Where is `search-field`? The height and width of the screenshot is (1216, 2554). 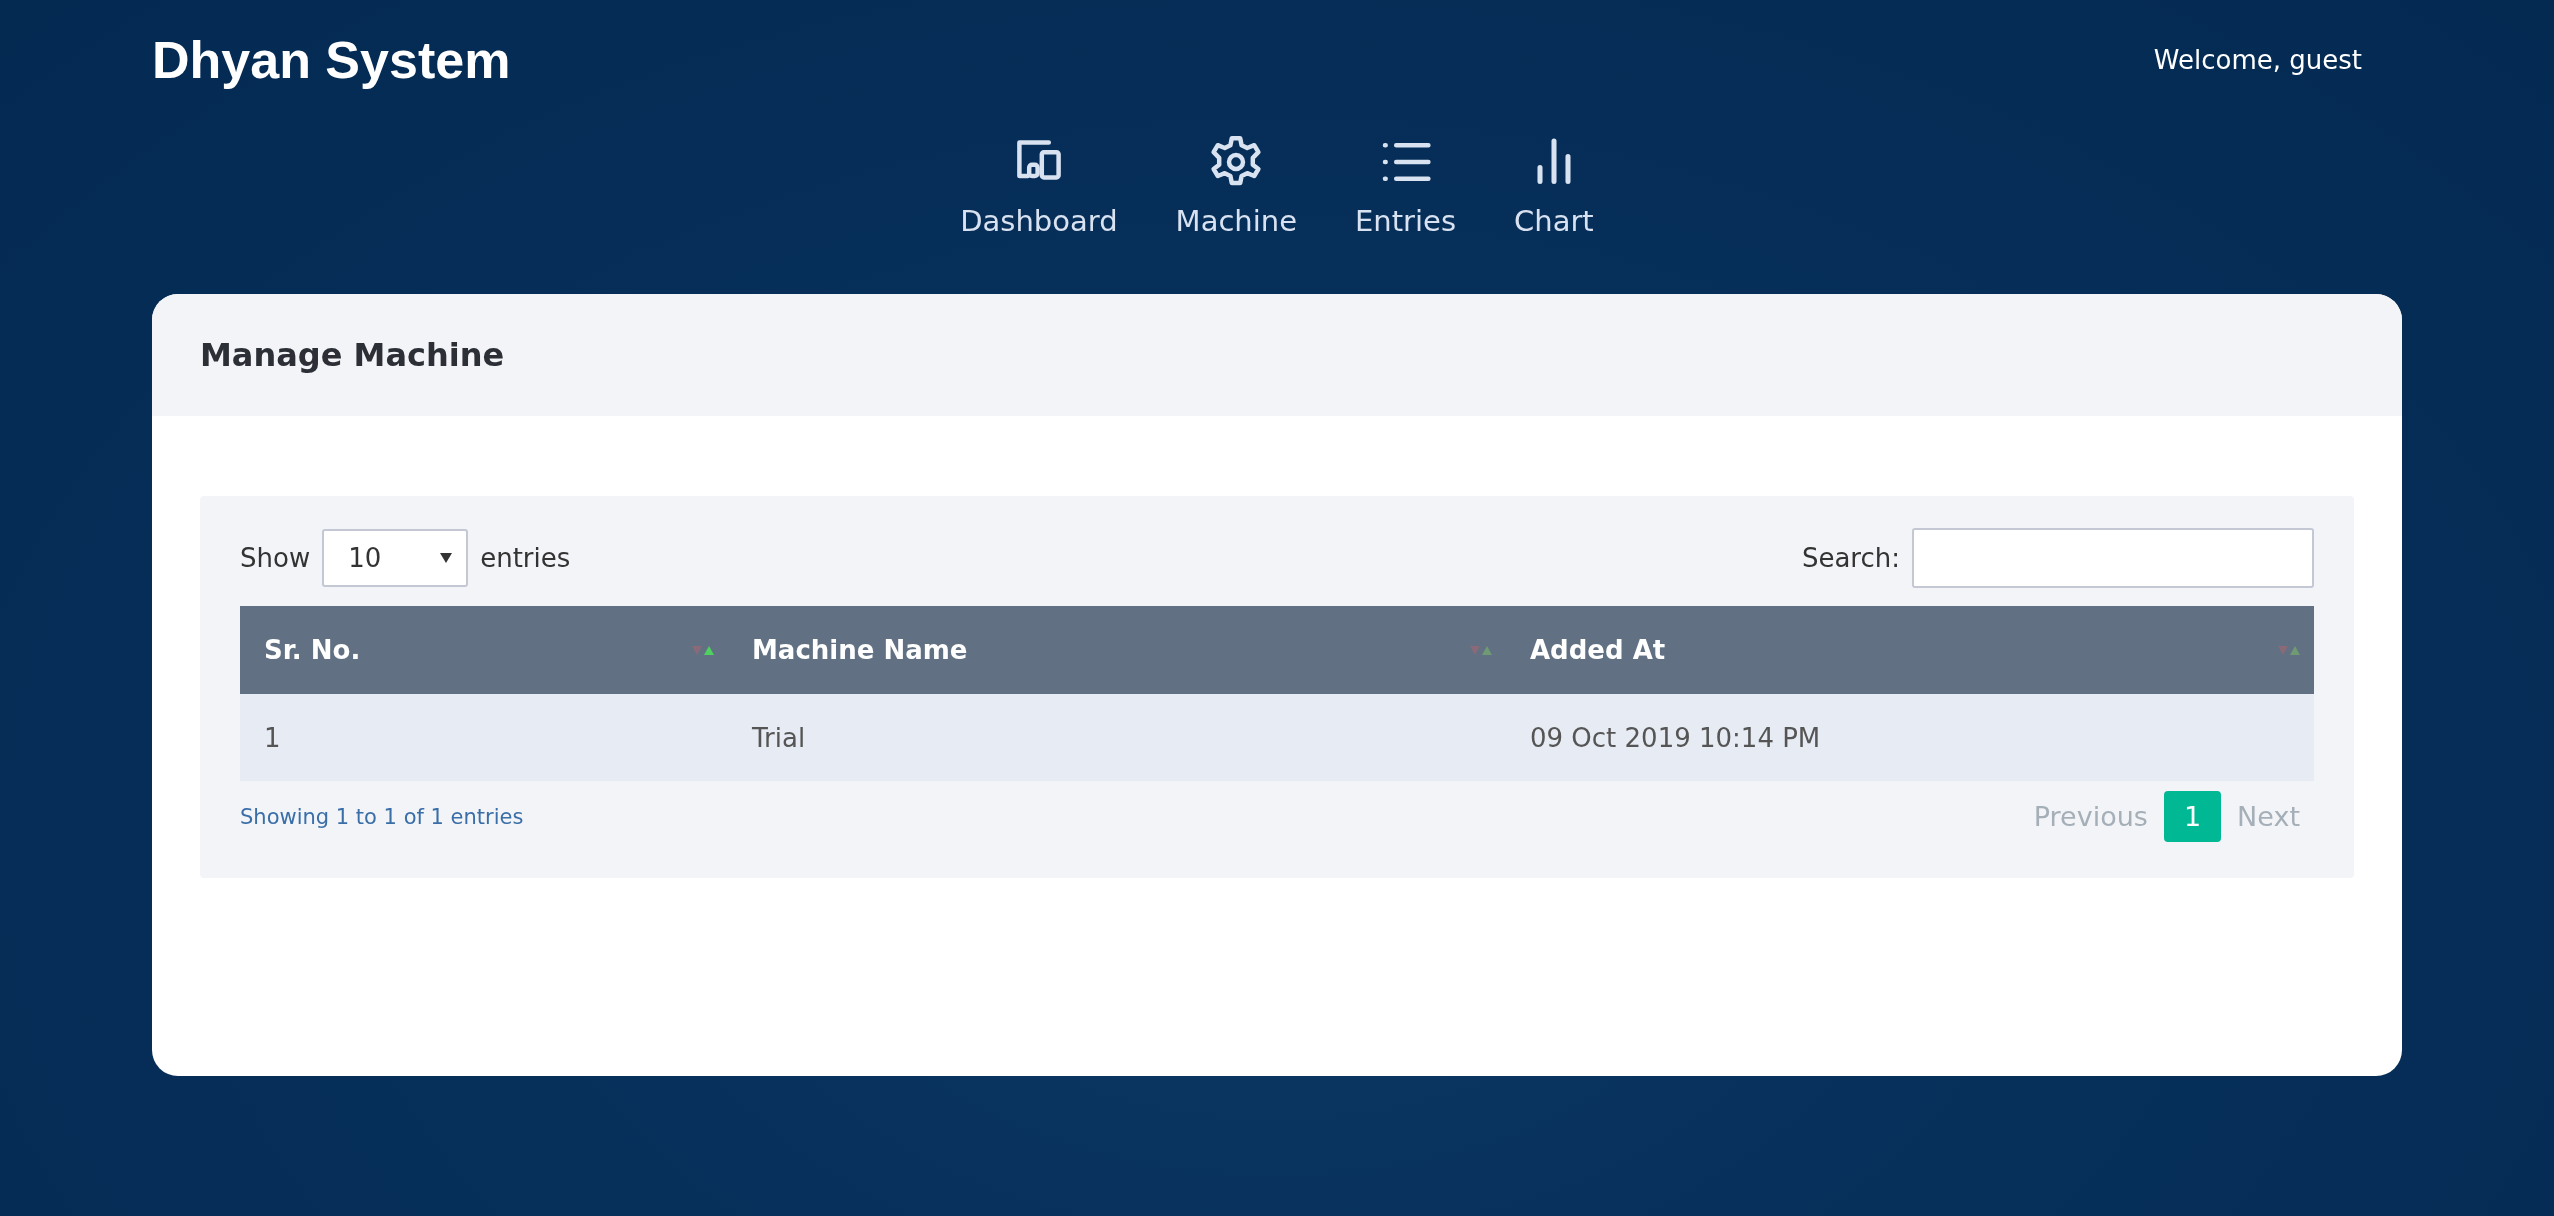
search-field is located at coordinates (2113, 558).